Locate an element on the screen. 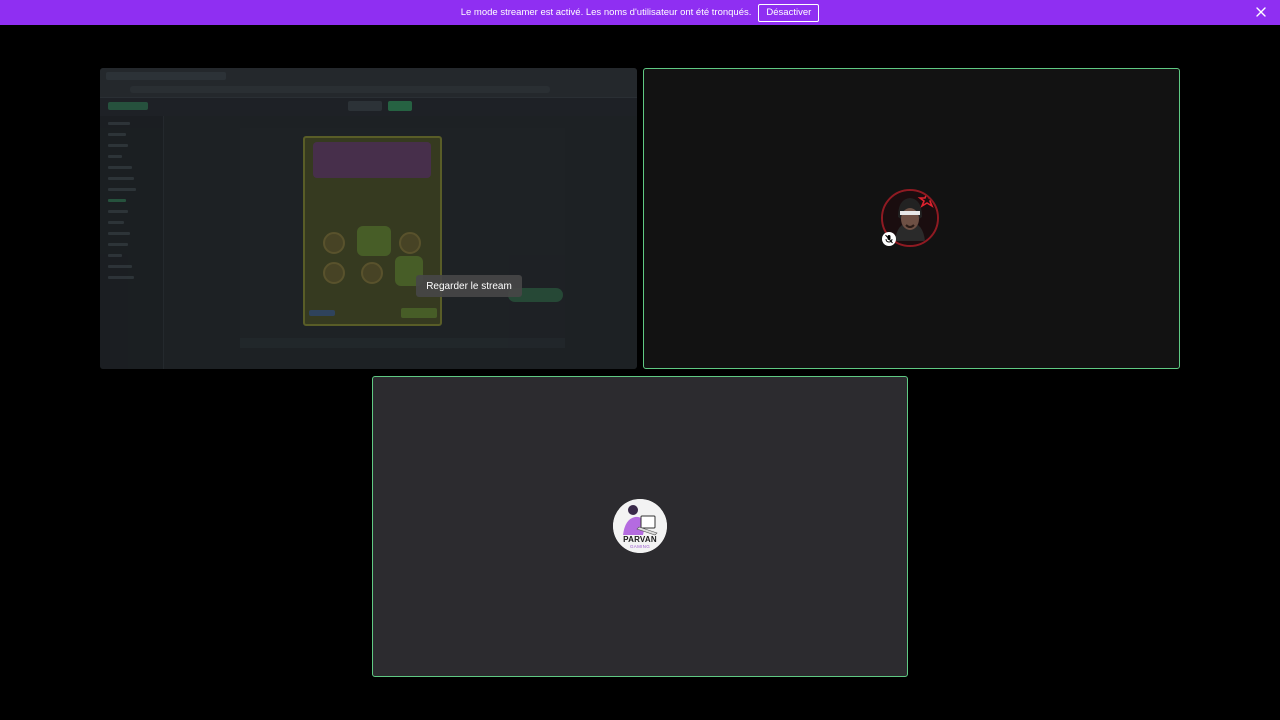 The width and height of the screenshot is (1280, 720). participant-2-avatar: PARVAN GAMING is located at coordinates (640, 526).